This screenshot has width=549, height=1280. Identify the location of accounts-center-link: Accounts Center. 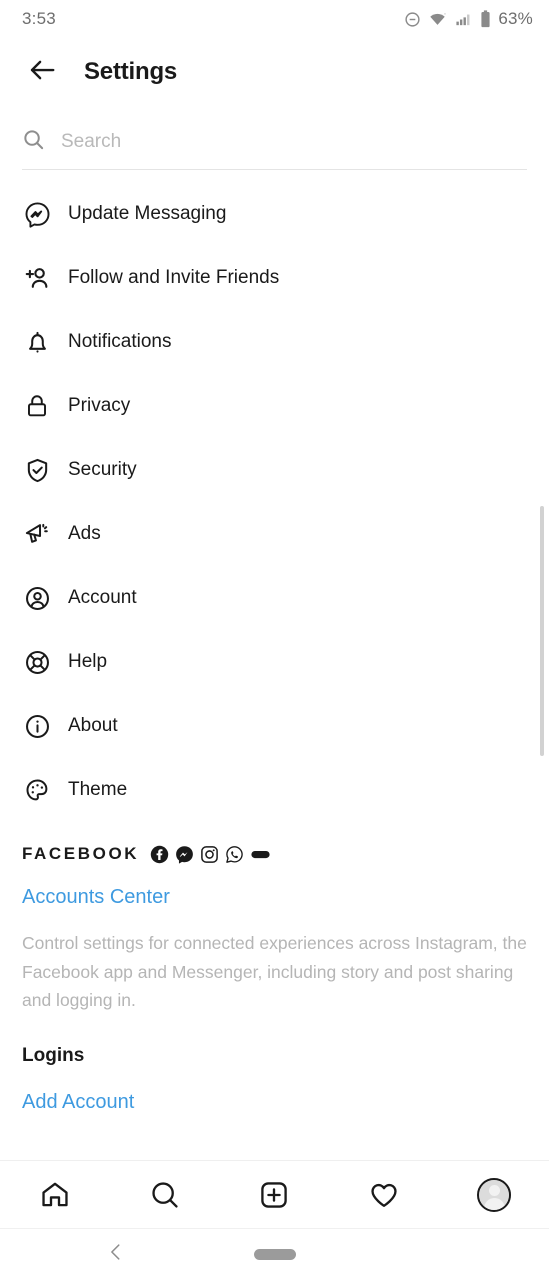
(274, 897).